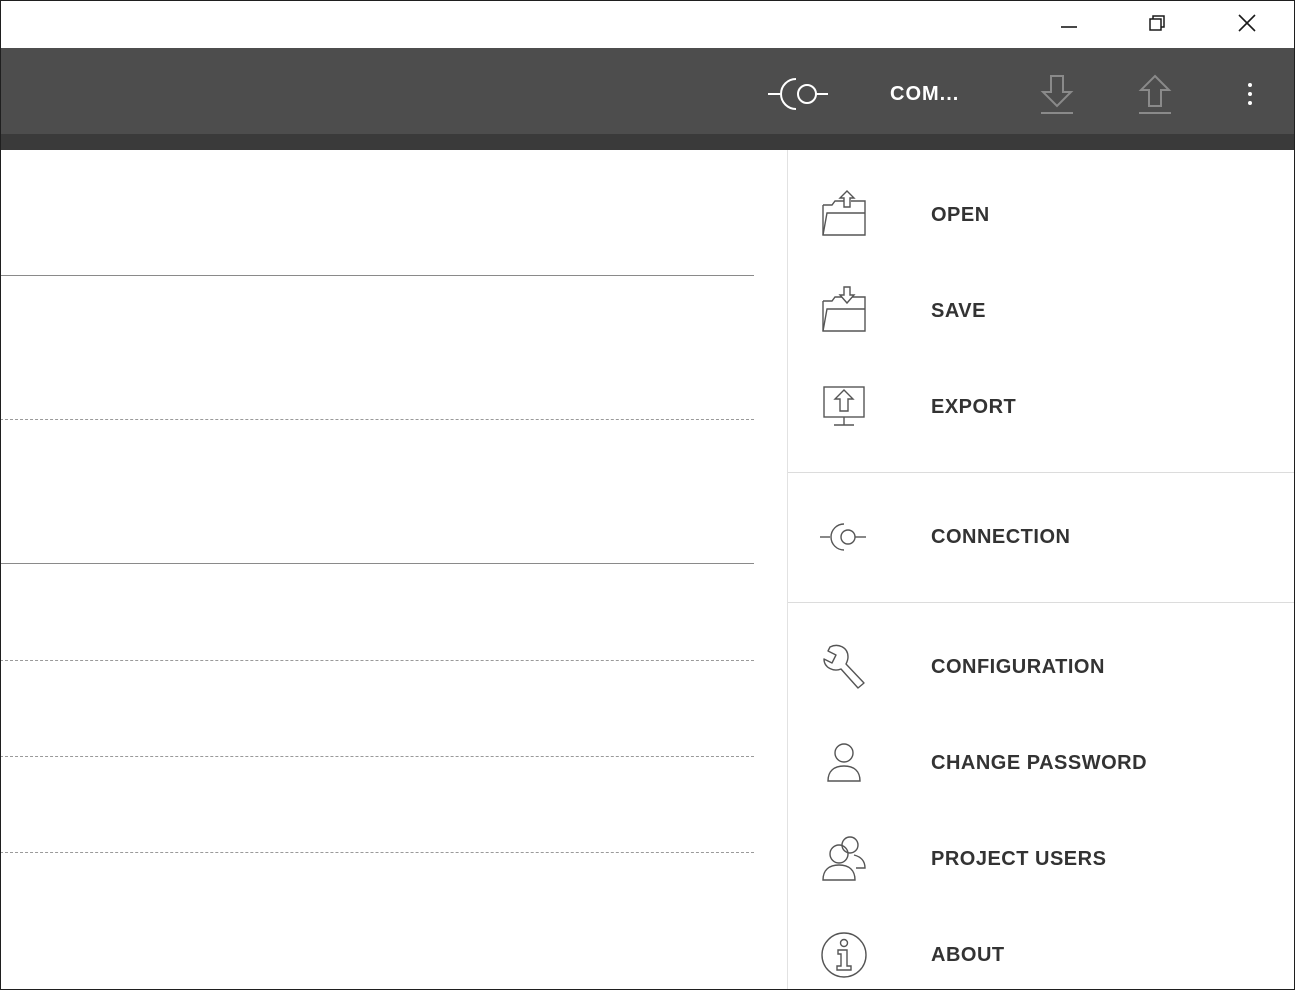 Image resolution: width=1295 pixels, height=1003 pixels. Describe the element at coordinates (974, 406) in the screenshot. I see `menu-item-label: EXPORT` at that location.